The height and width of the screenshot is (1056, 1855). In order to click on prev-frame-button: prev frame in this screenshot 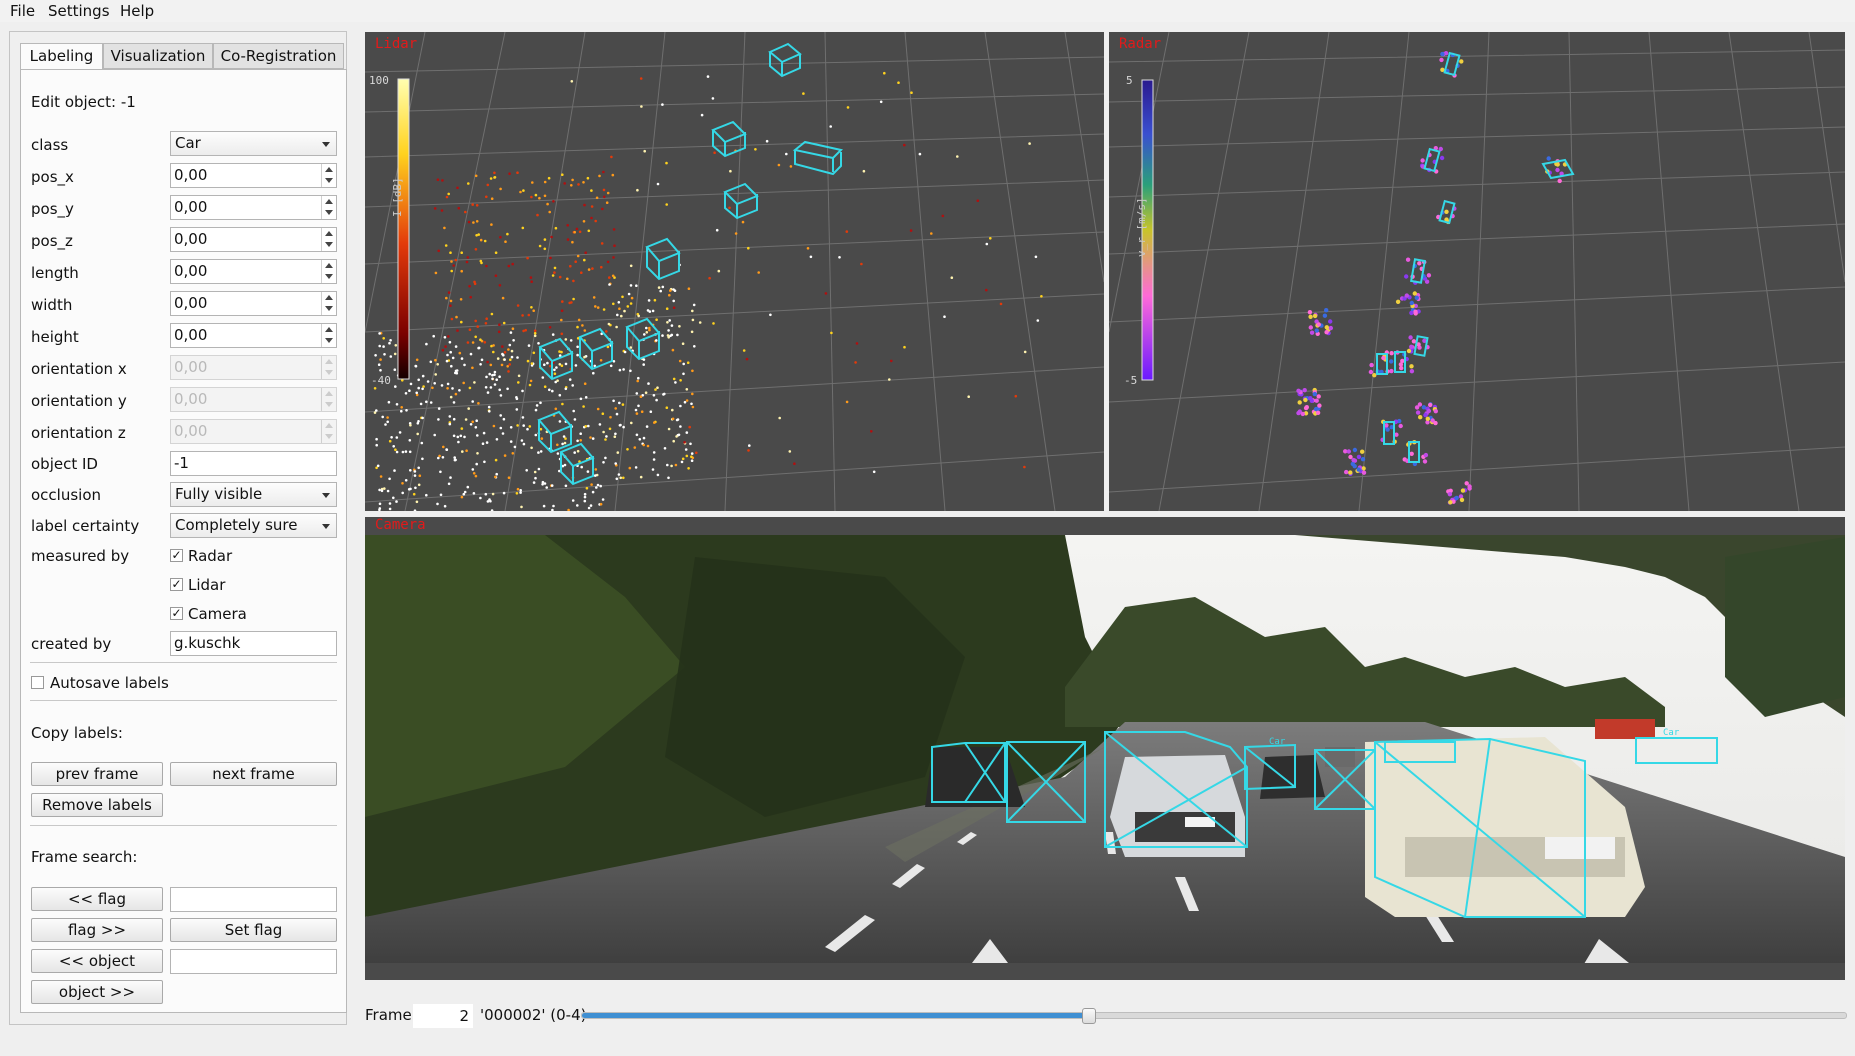, I will do `click(97, 774)`.